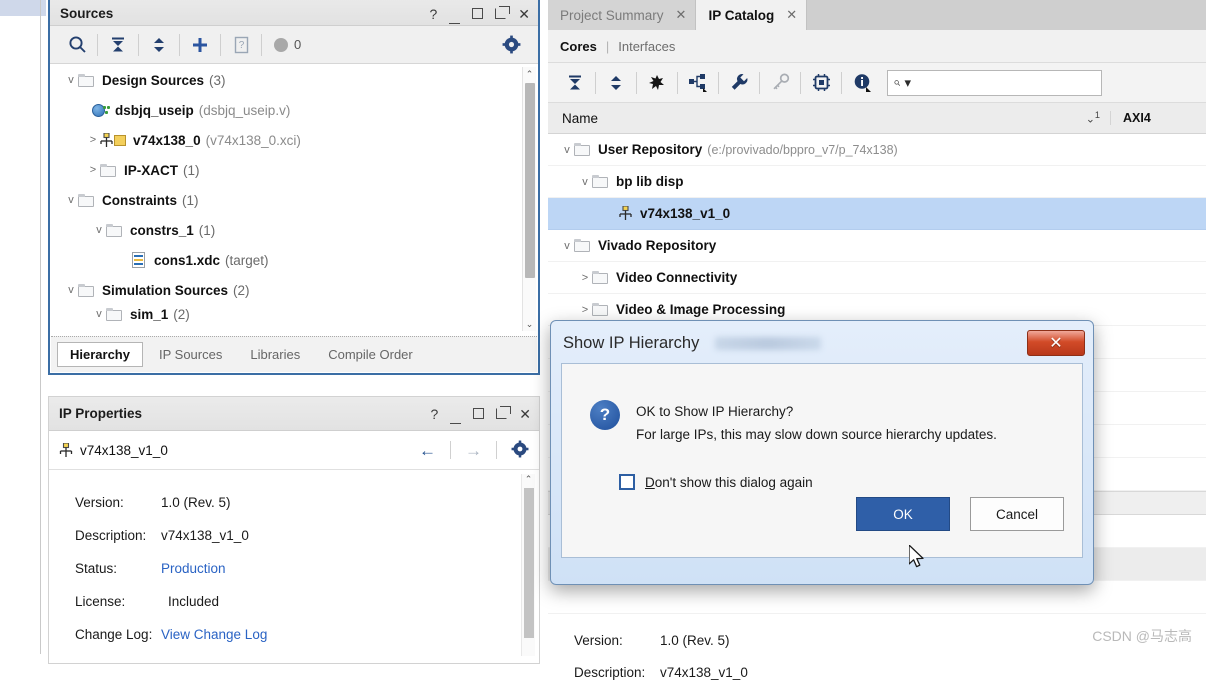  I want to click on catalog-row-video-connectivity: > Video Connectivity, so click(877, 278).